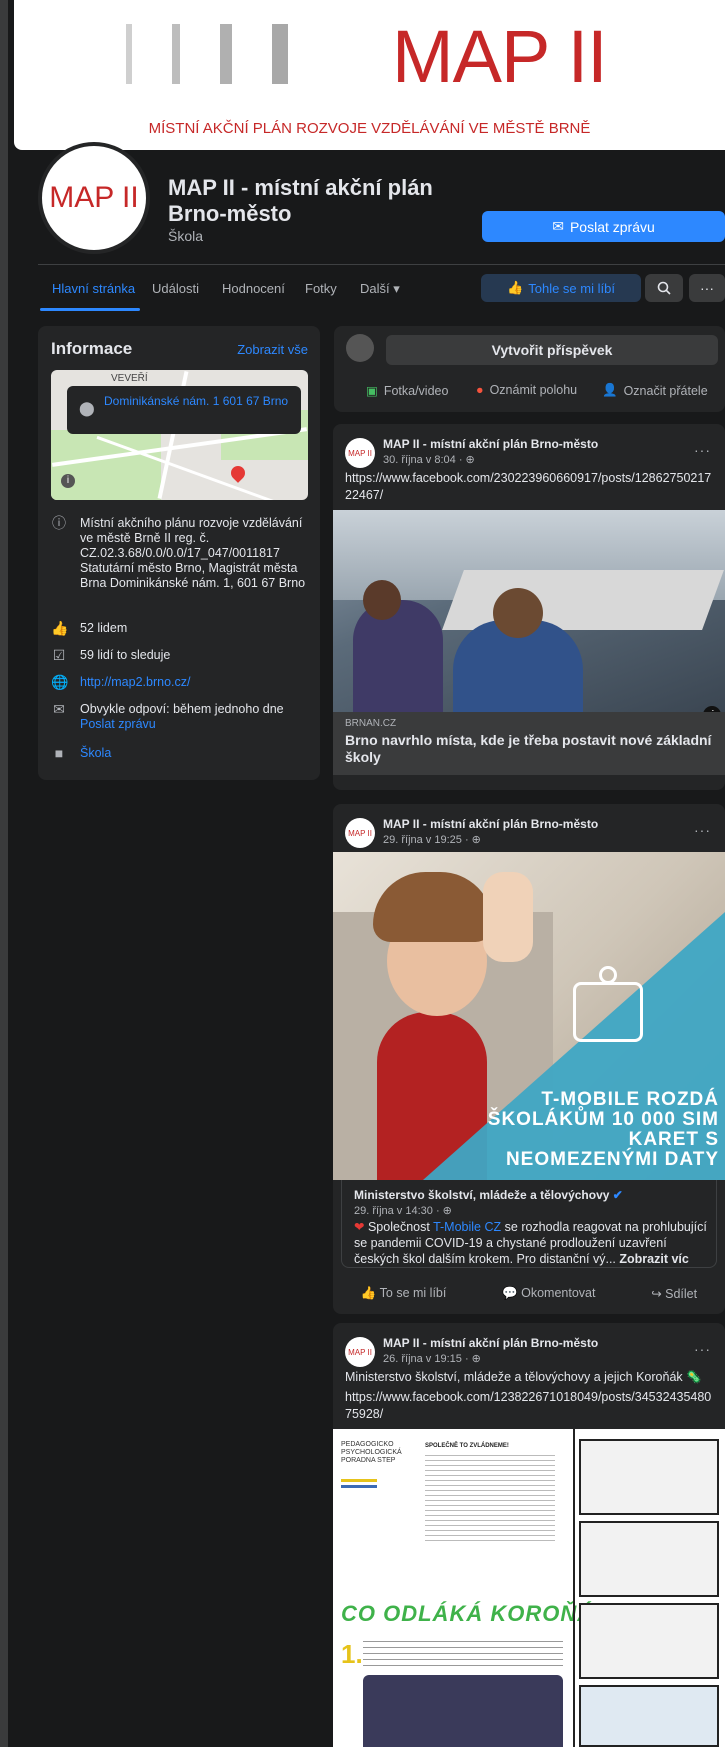  I want to click on see-all-link: Zobrazit vše, so click(272, 349).